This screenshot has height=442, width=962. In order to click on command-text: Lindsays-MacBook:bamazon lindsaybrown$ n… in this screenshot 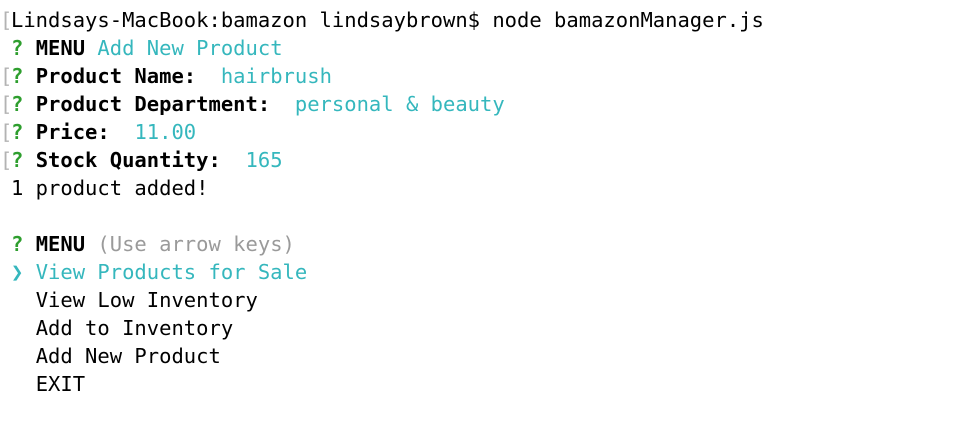, I will do `click(387, 20)`.